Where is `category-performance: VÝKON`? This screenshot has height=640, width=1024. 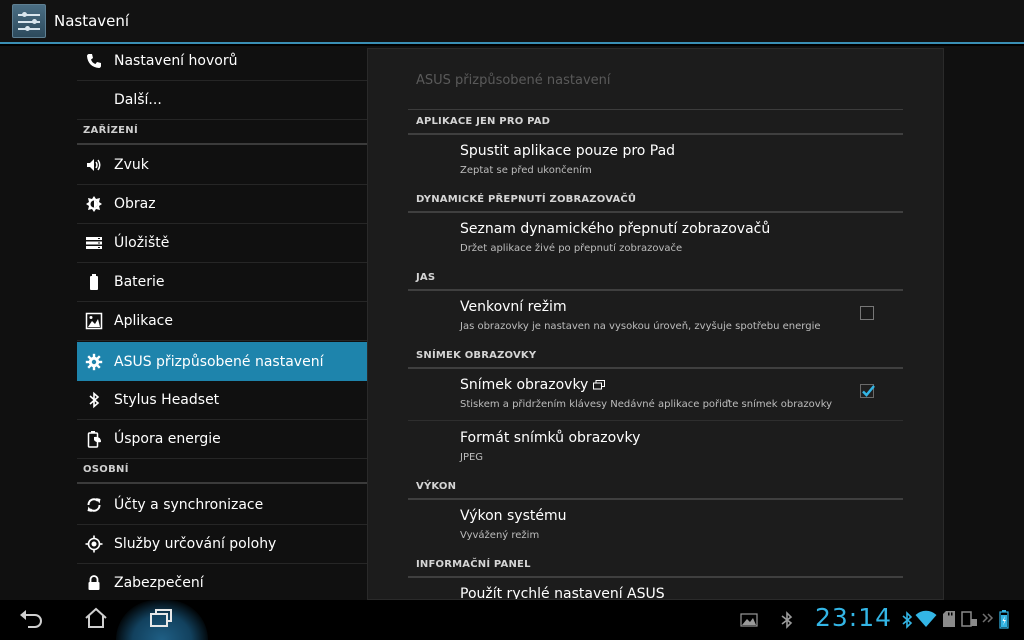
category-performance: VÝKON is located at coordinates (655, 487).